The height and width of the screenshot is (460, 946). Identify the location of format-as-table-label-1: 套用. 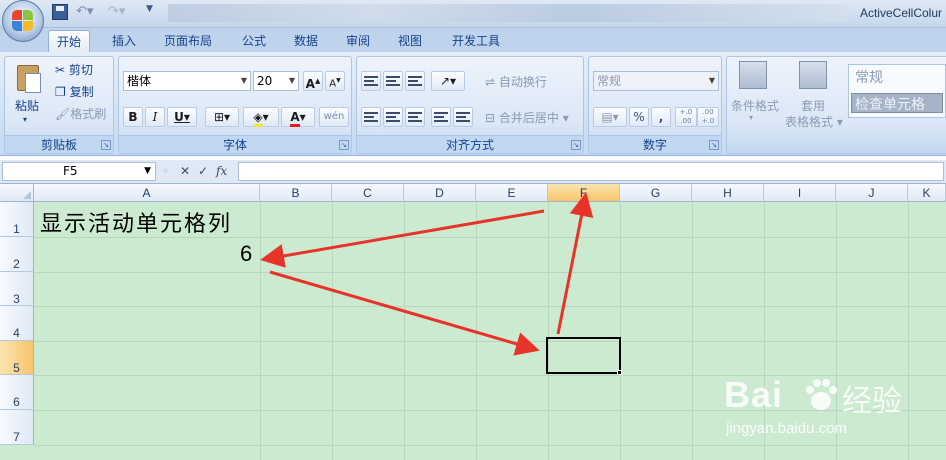
(813, 105).